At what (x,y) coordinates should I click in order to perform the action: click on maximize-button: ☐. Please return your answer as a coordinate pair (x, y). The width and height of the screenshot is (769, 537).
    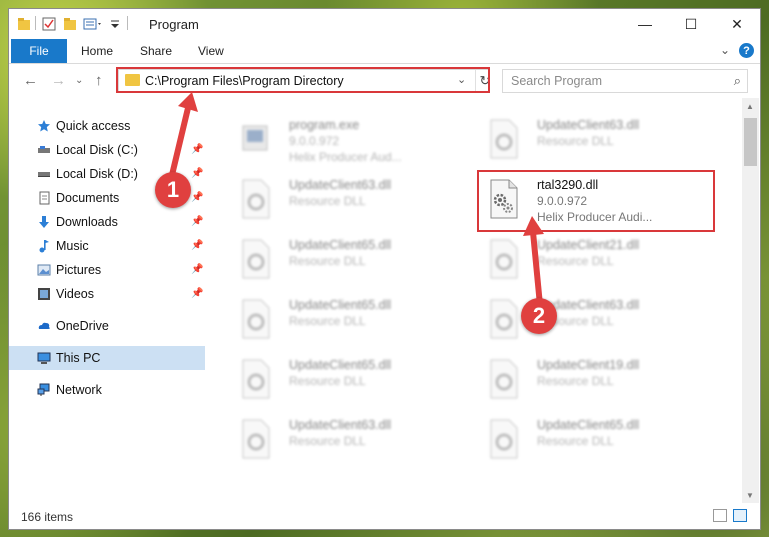
    Looking at the image, I should click on (691, 24).